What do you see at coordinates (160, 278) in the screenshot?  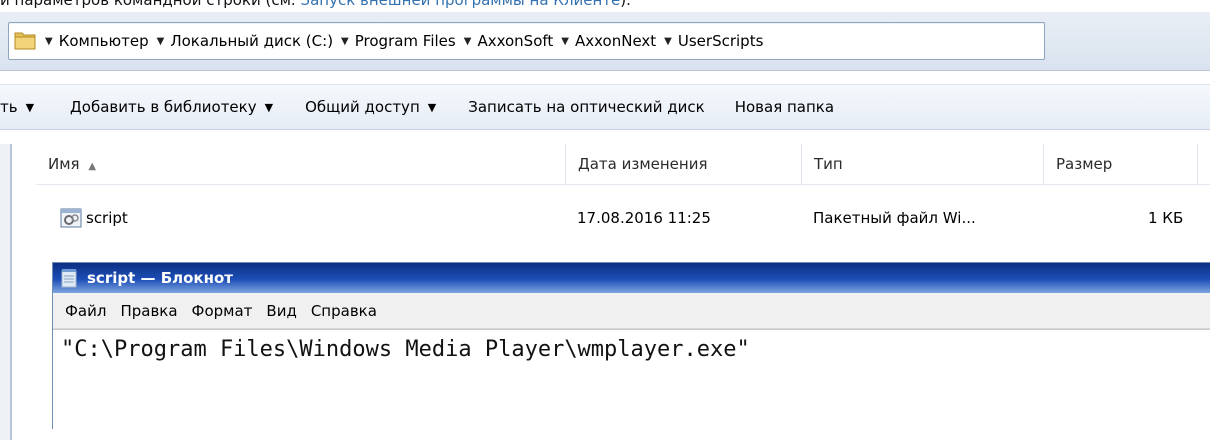 I see `notepad-title: script — Блокнот` at bounding box center [160, 278].